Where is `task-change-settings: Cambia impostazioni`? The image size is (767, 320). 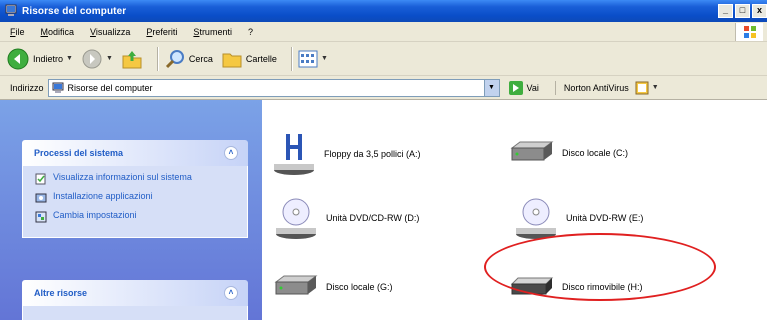
task-change-settings: Cambia impostazioni is located at coordinates (136, 216).